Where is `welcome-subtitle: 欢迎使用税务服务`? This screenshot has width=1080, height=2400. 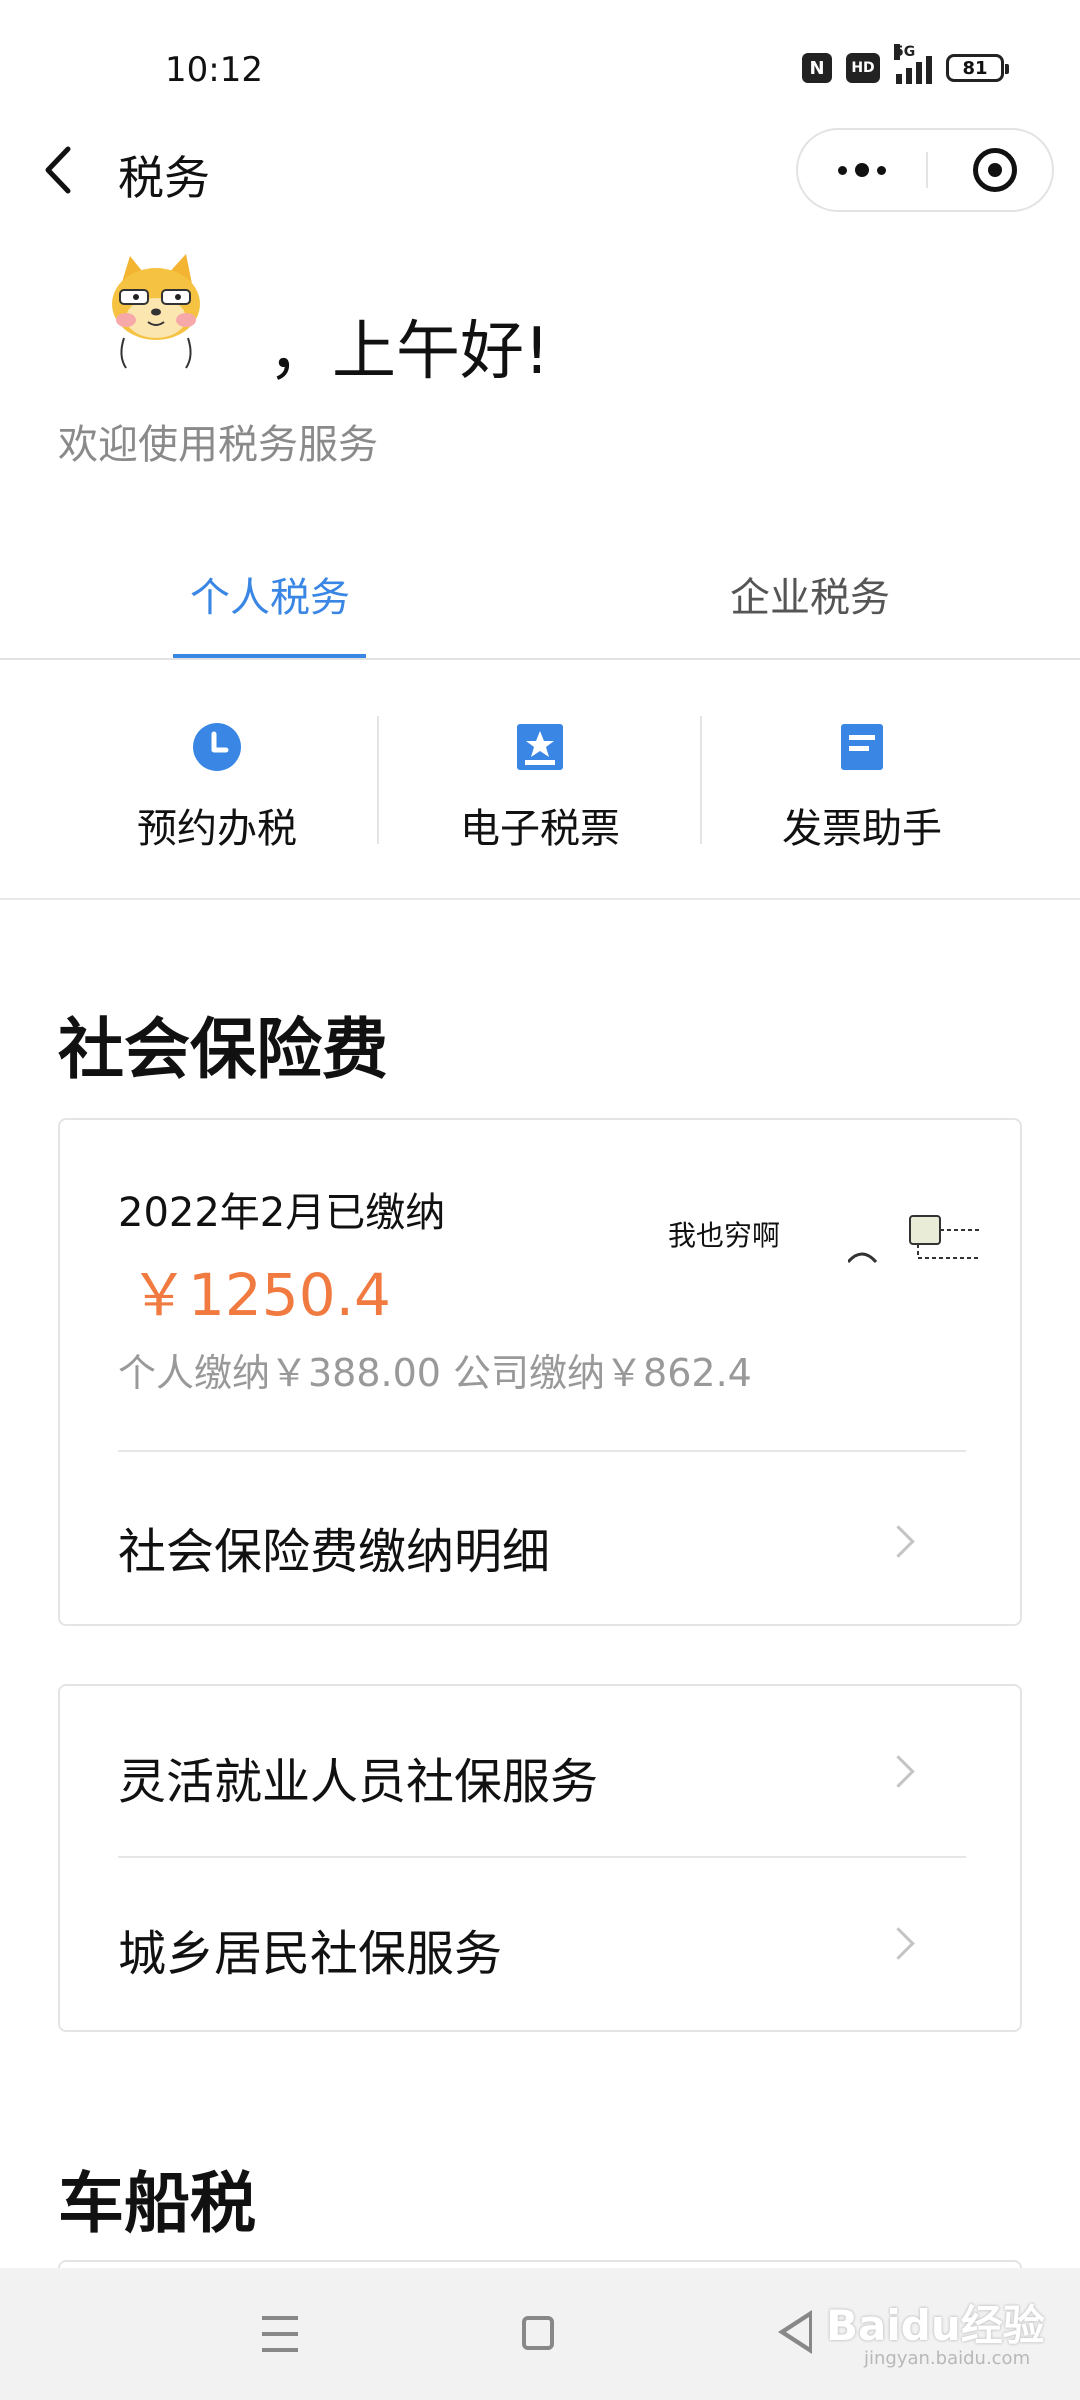
welcome-subtitle: 欢迎使用税务服务 is located at coordinates (218, 445).